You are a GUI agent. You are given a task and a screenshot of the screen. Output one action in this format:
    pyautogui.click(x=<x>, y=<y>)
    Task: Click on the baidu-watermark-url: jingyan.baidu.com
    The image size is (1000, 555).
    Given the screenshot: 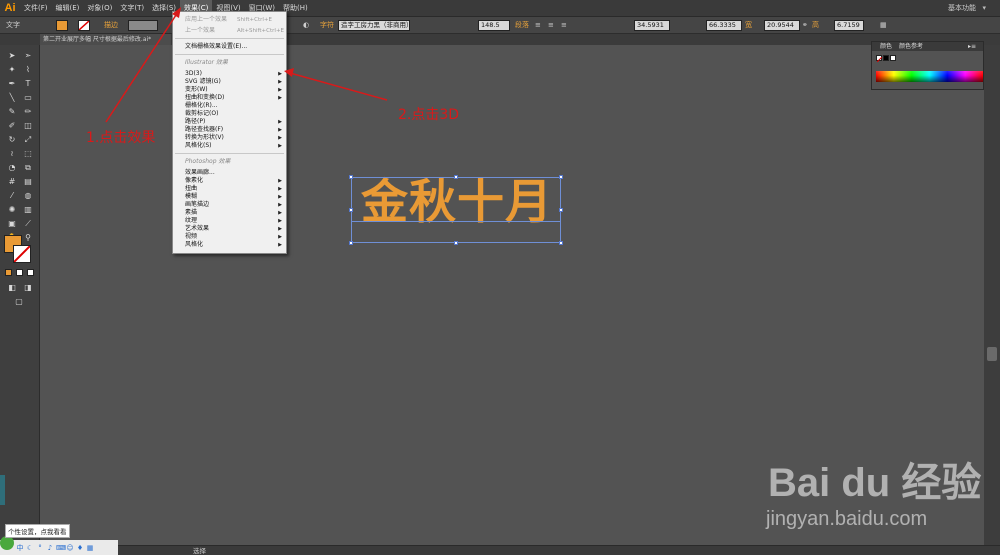 What is the action you would take?
    pyautogui.click(x=847, y=519)
    